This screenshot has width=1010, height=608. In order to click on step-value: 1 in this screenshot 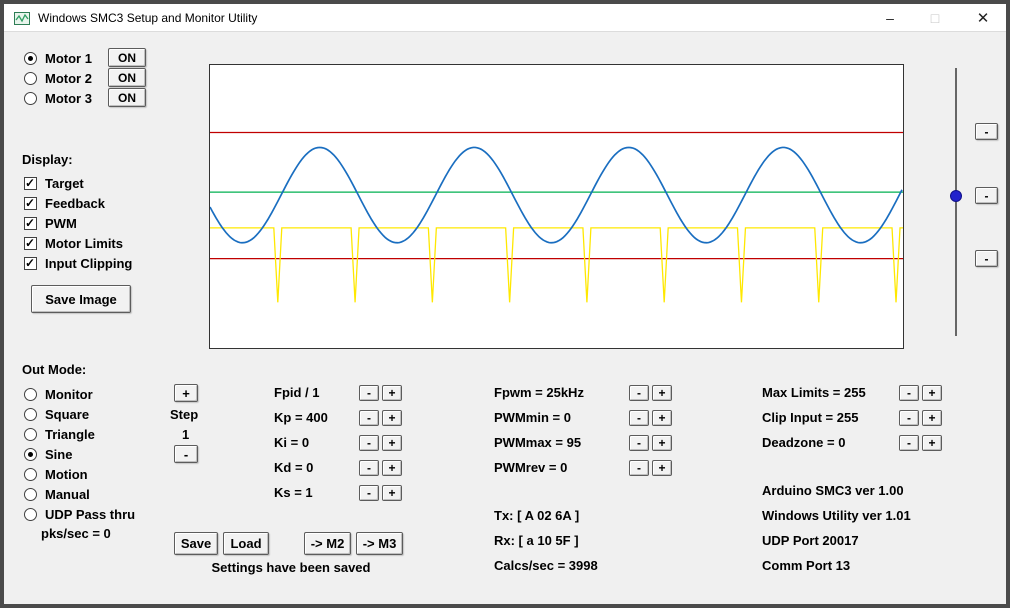, I will do `click(186, 434)`.